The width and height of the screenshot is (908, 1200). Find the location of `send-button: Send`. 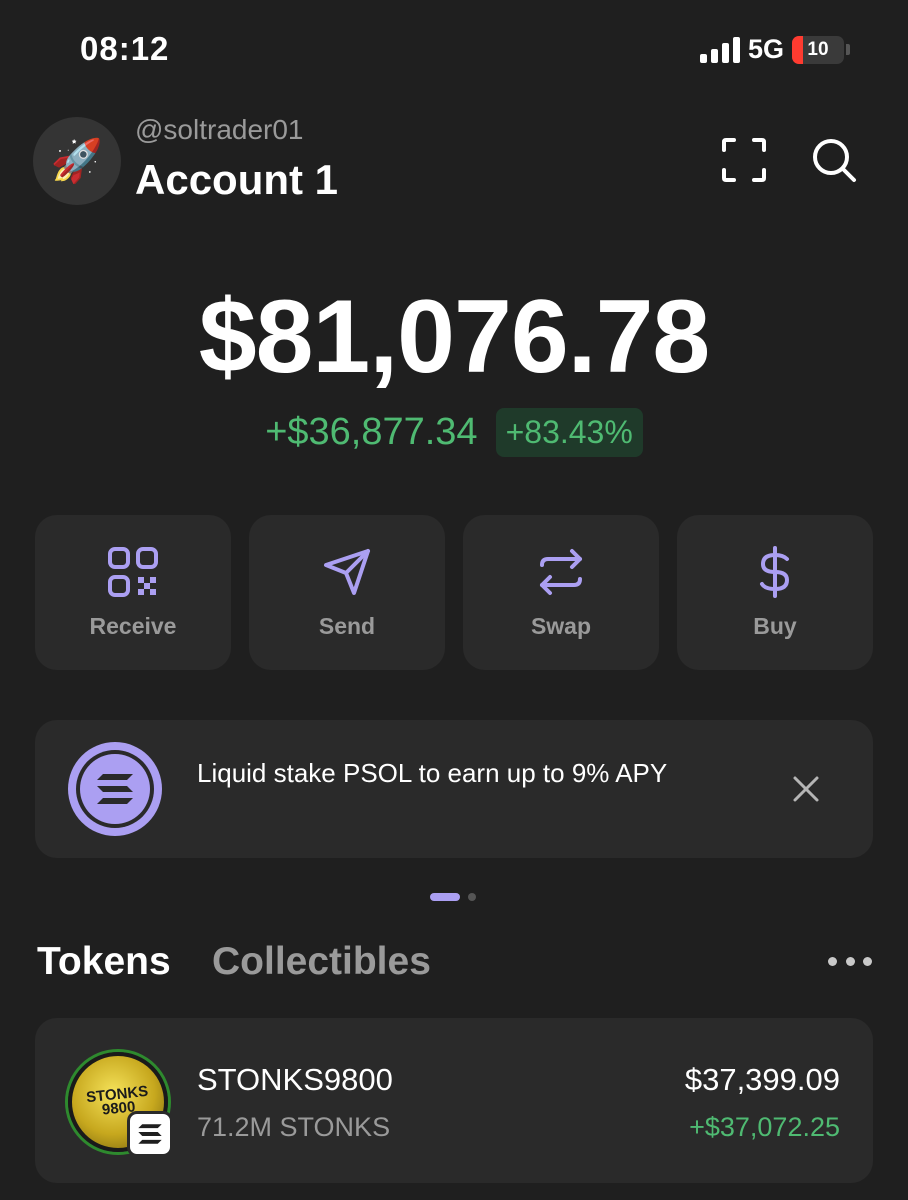

send-button: Send is located at coordinates (347, 592).